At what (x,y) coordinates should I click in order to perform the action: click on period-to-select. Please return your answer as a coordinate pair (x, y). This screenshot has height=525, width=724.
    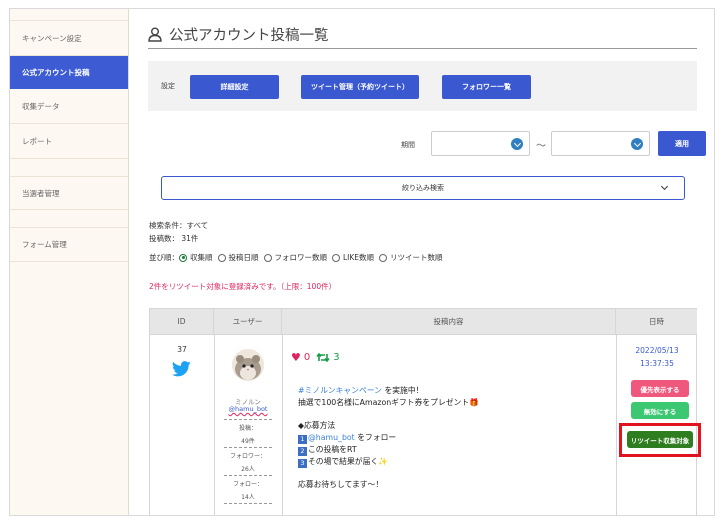
    Looking at the image, I should click on (600, 143).